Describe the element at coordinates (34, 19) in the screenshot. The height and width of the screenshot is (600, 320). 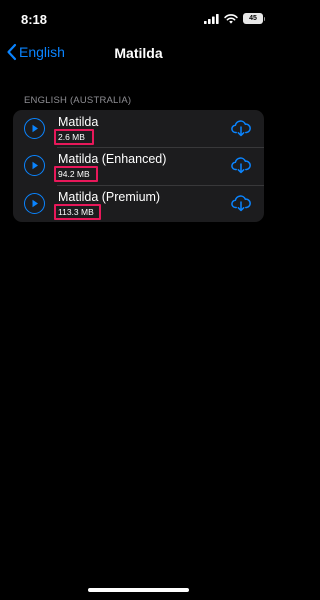
I see `status-time: 8:18` at that location.